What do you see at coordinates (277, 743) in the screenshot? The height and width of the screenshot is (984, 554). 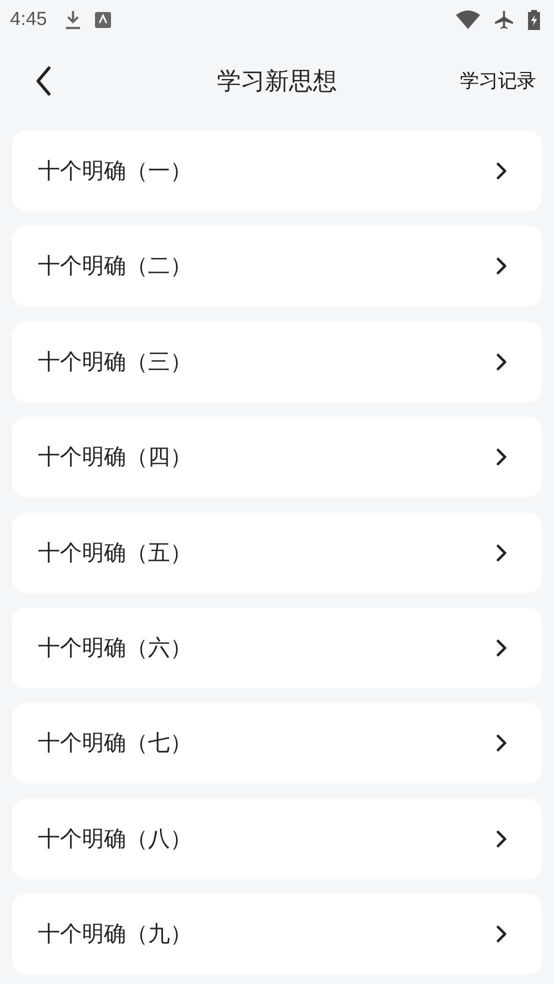 I see `list-item-card: 十个明确（七）` at bounding box center [277, 743].